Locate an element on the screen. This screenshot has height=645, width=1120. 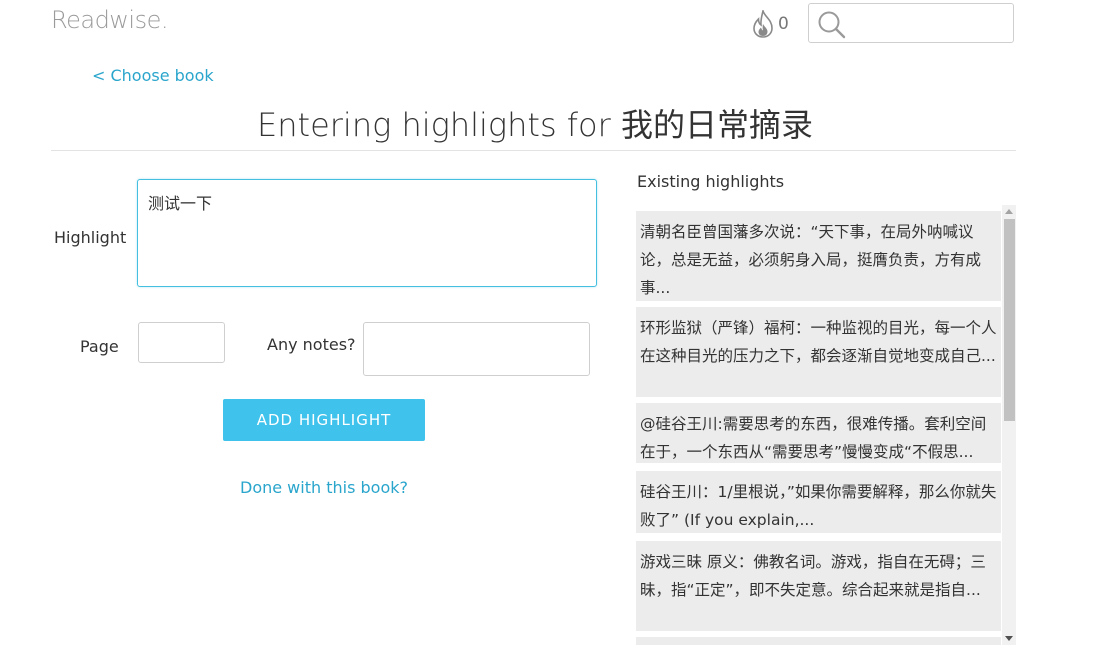
done-with-book-link: Done with this book? is located at coordinates (324, 487).